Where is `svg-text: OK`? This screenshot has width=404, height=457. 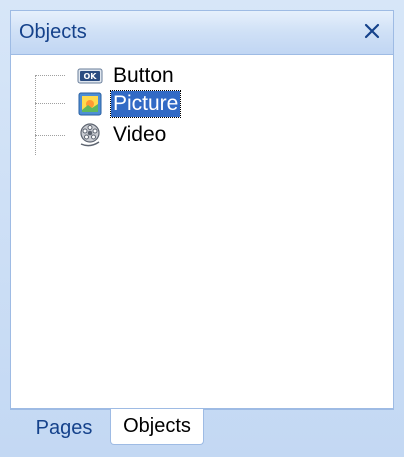 svg-text: OK is located at coordinates (91, 76).